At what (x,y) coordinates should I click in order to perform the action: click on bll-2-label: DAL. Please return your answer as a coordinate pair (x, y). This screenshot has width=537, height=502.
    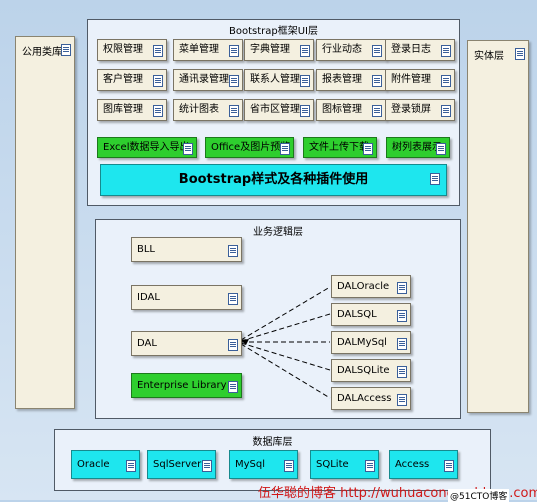
    Looking at the image, I should click on (147, 343).